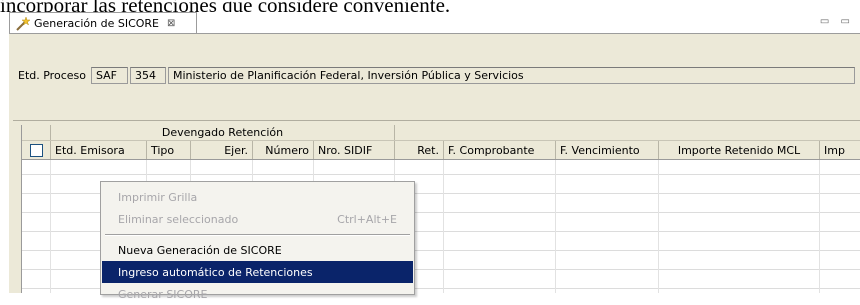  Describe the element at coordinates (222, 150) in the screenshot. I see `col-header-ejer: Ejer.` at that location.